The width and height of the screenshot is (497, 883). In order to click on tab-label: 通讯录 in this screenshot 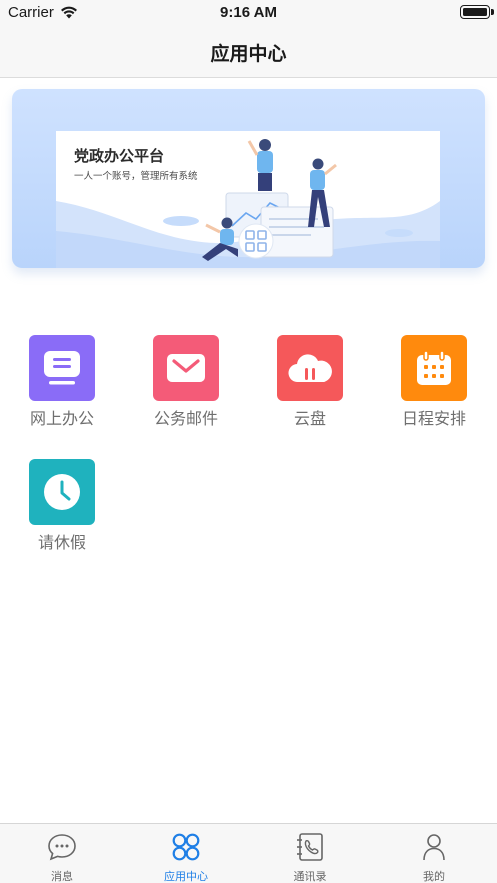, I will do `click(310, 876)`.